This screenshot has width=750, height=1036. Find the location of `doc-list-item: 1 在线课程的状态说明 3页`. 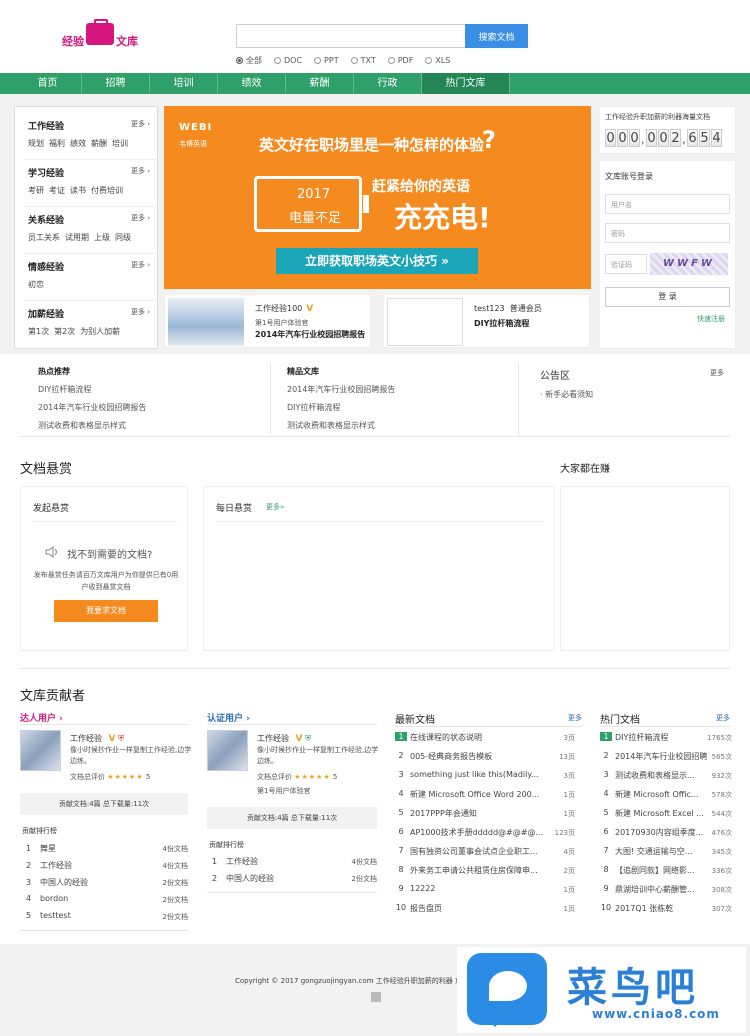

doc-list-item: 1 在线课程的状态说明 3页 is located at coordinates (485, 737).